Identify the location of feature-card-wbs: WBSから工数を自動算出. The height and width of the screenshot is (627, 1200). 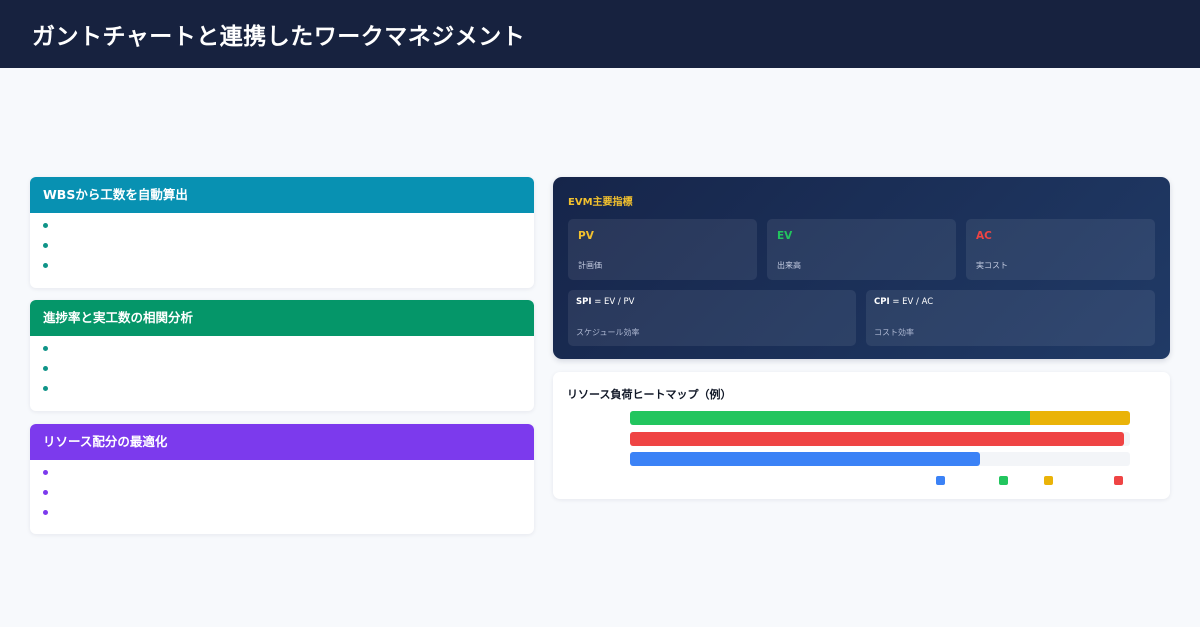
(282, 232).